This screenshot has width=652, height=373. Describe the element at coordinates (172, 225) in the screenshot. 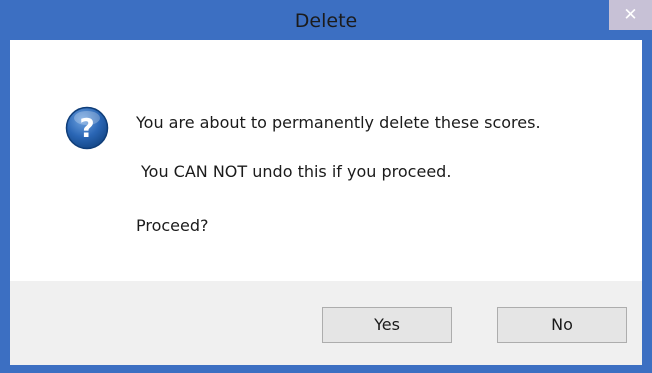

I see `message-line-3: Proceed?` at that location.